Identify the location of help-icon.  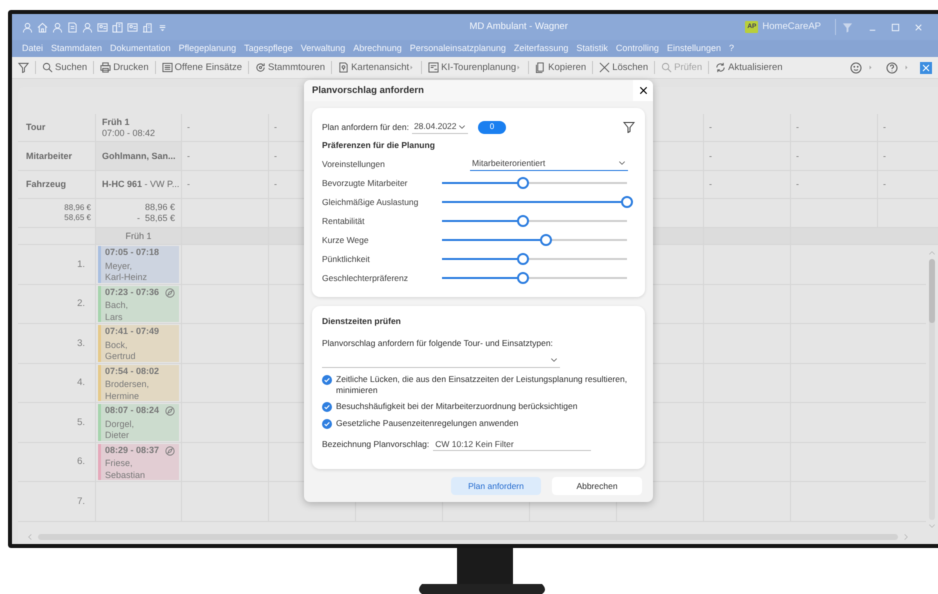
(892, 68).